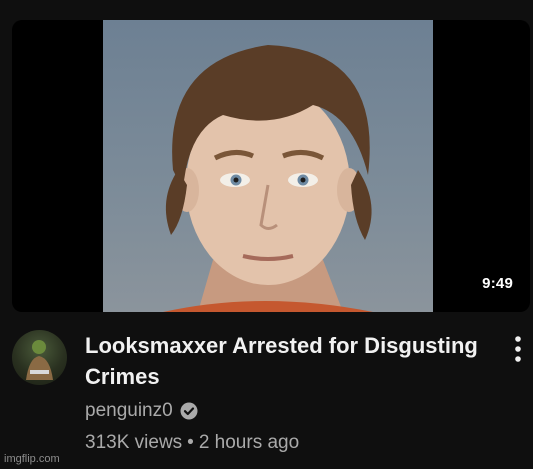  Describe the element at coordinates (32, 459) in the screenshot. I see `imgflip-watermark: imgflip.com` at that location.